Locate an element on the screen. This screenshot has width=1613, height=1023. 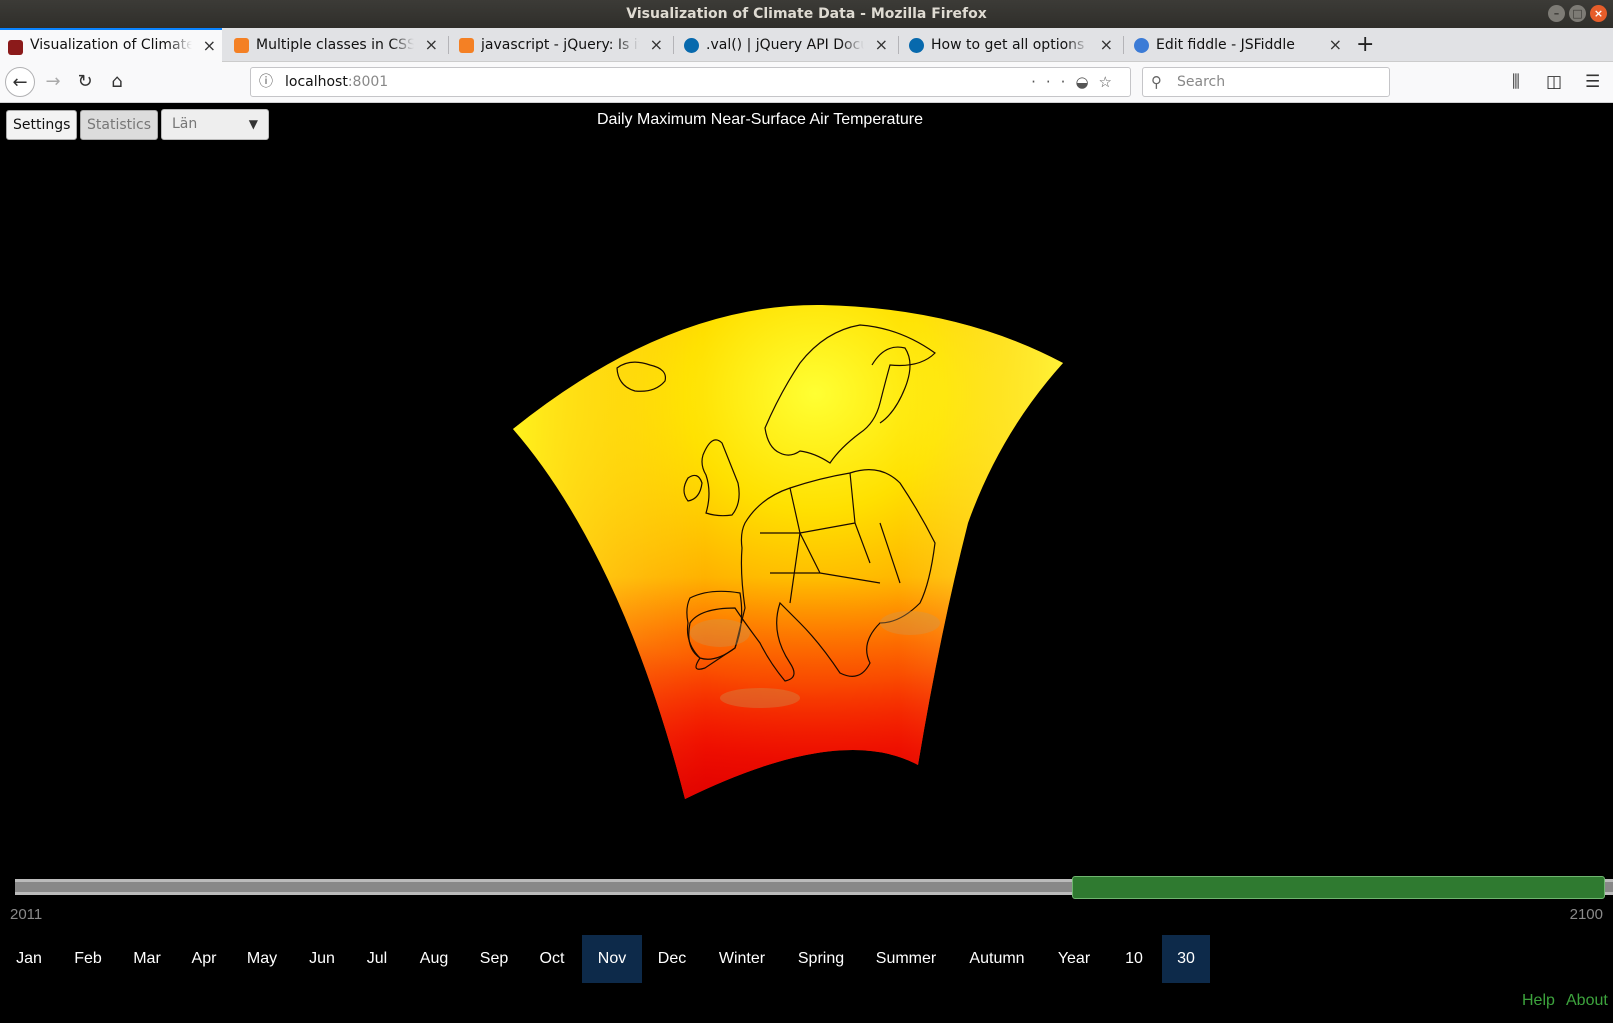
tab-options-values: How to get all options values × is located at coordinates (1010, 45).